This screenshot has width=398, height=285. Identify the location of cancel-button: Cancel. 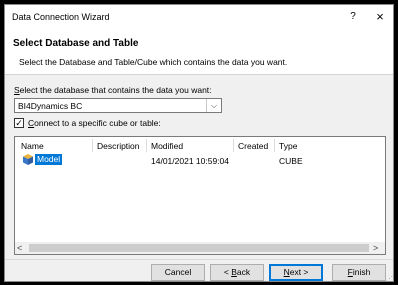
(178, 272).